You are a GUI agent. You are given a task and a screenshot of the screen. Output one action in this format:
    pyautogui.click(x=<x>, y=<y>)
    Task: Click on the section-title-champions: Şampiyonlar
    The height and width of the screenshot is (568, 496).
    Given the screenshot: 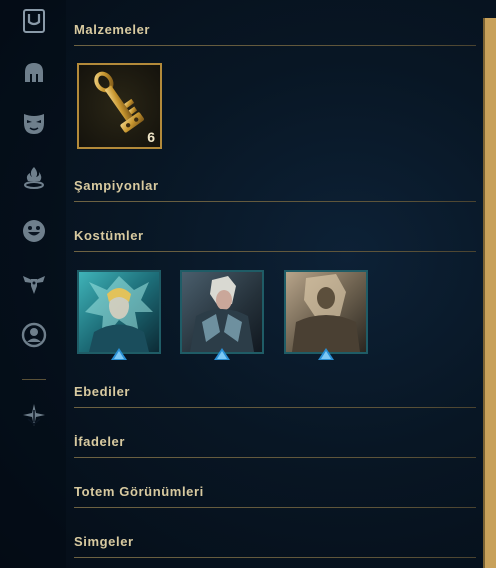 What is the action you would take?
    pyautogui.click(x=275, y=186)
    